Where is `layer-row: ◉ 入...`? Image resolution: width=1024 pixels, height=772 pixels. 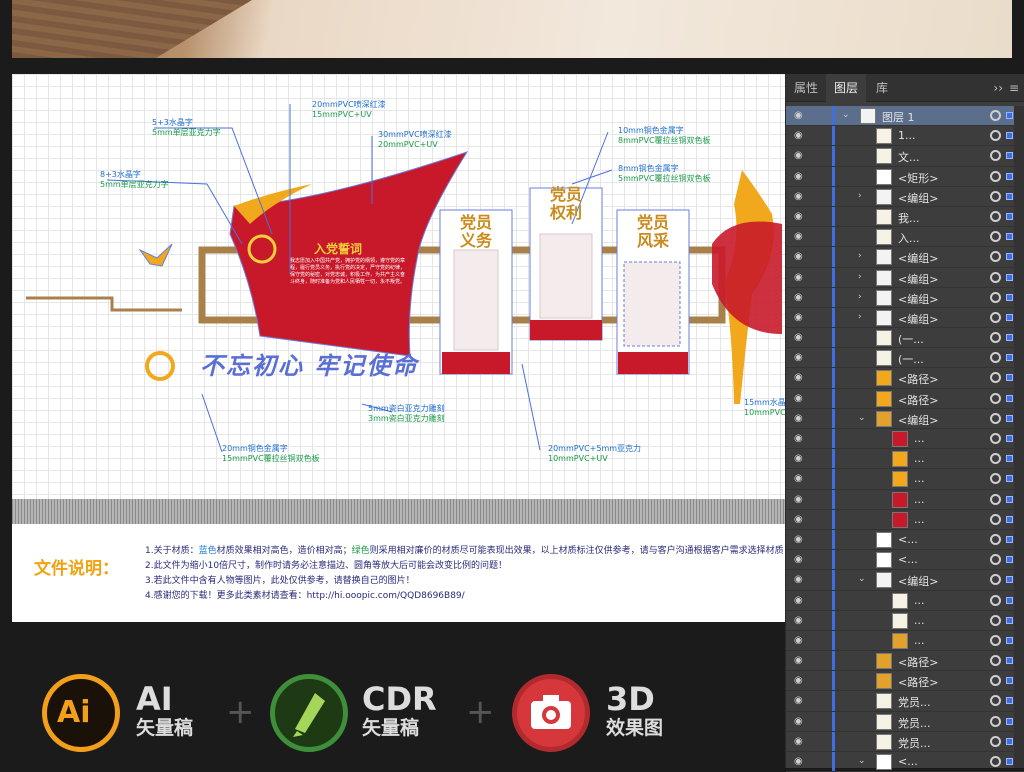
layer-row: ◉ 入... is located at coordinates (905, 237).